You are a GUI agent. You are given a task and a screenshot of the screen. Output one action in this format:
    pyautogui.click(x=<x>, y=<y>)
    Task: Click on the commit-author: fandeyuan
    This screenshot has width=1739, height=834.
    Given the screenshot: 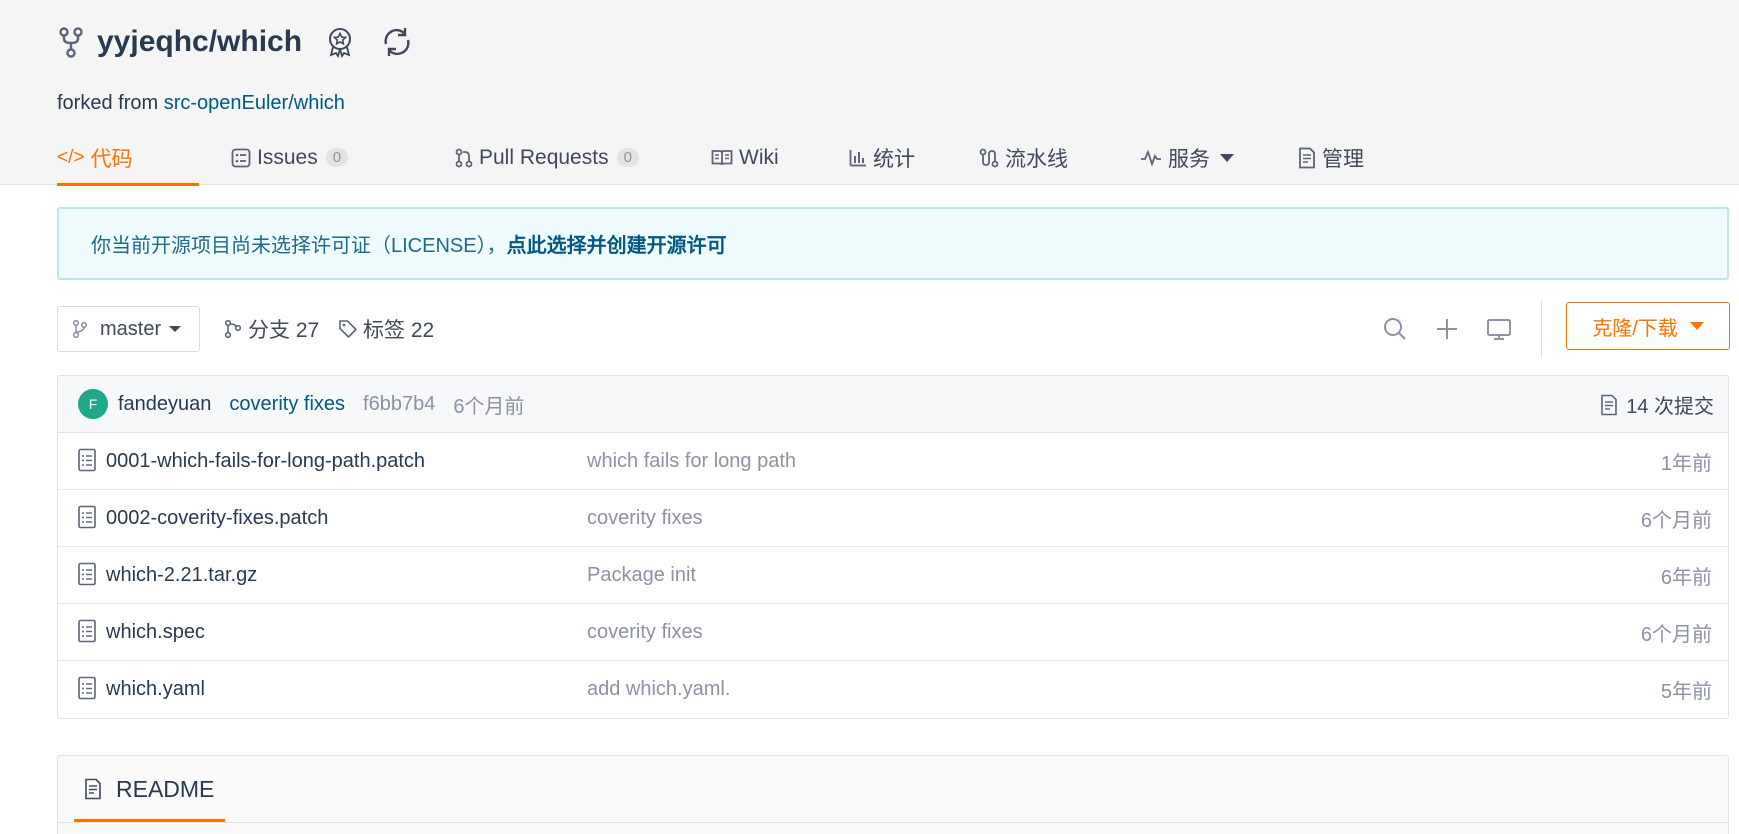 What is the action you would take?
    pyautogui.click(x=164, y=404)
    